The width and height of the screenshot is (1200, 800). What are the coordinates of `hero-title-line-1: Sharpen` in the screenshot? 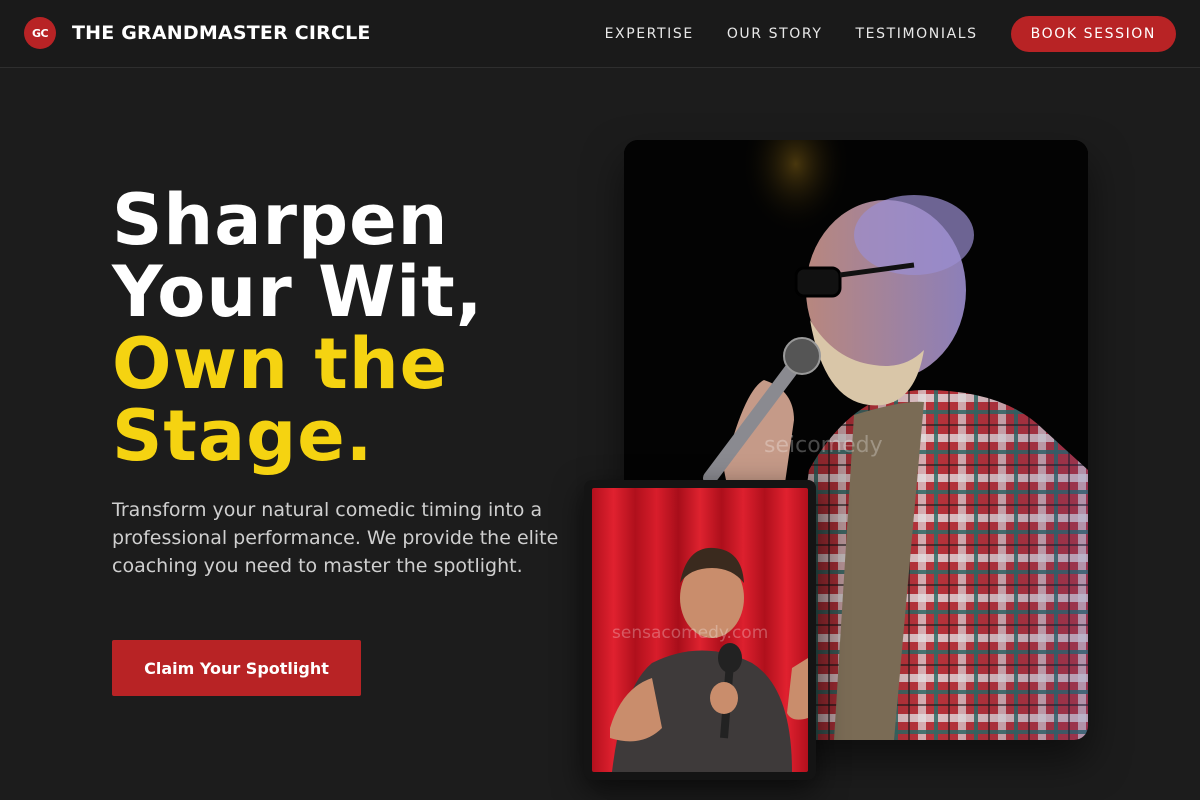 It's located at (280, 220).